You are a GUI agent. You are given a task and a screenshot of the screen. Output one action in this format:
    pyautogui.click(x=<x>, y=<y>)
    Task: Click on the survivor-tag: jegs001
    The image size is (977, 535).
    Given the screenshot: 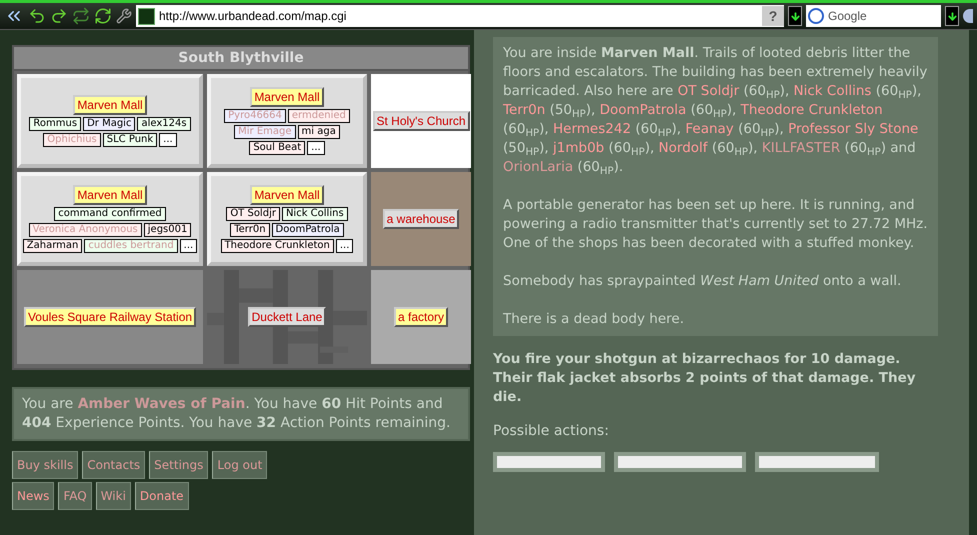 What is the action you would take?
    pyautogui.click(x=168, y=230)
    